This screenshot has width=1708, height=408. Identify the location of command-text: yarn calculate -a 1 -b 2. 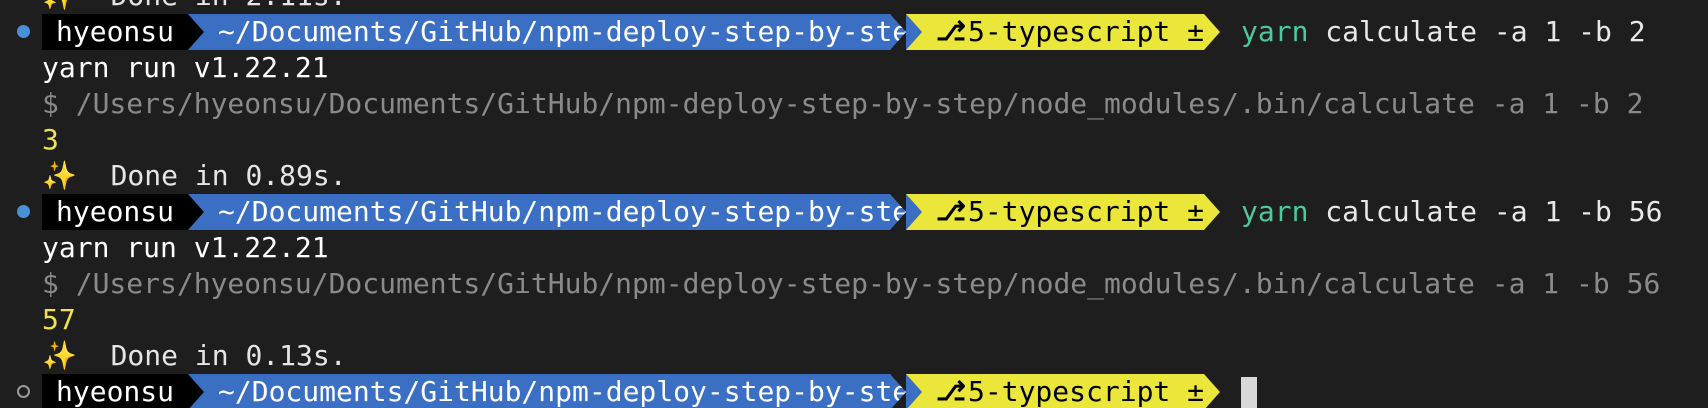
(1443, 32).